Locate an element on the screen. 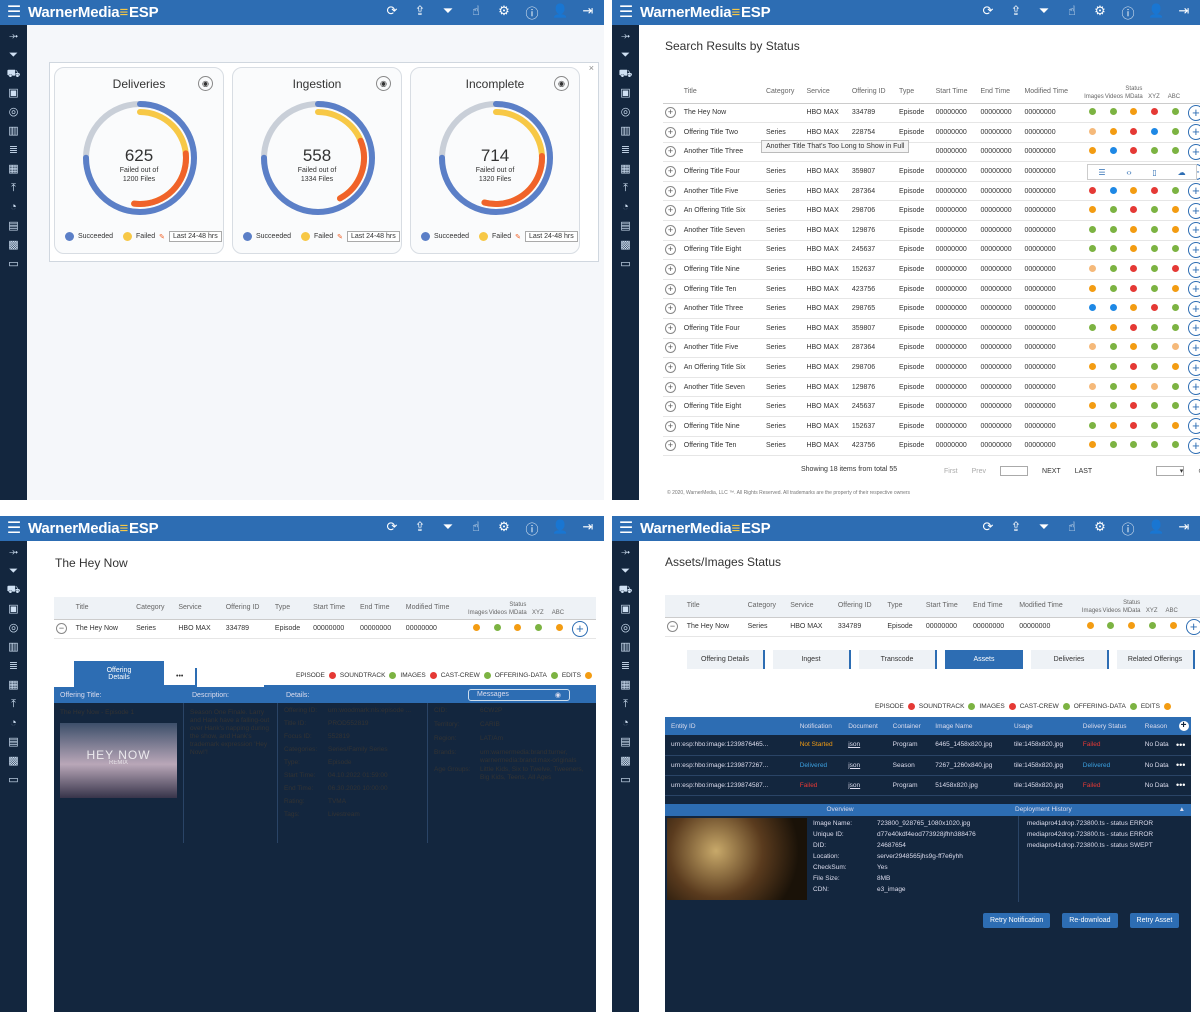  asset-col-header: Container is located at coordinates (908, 726).